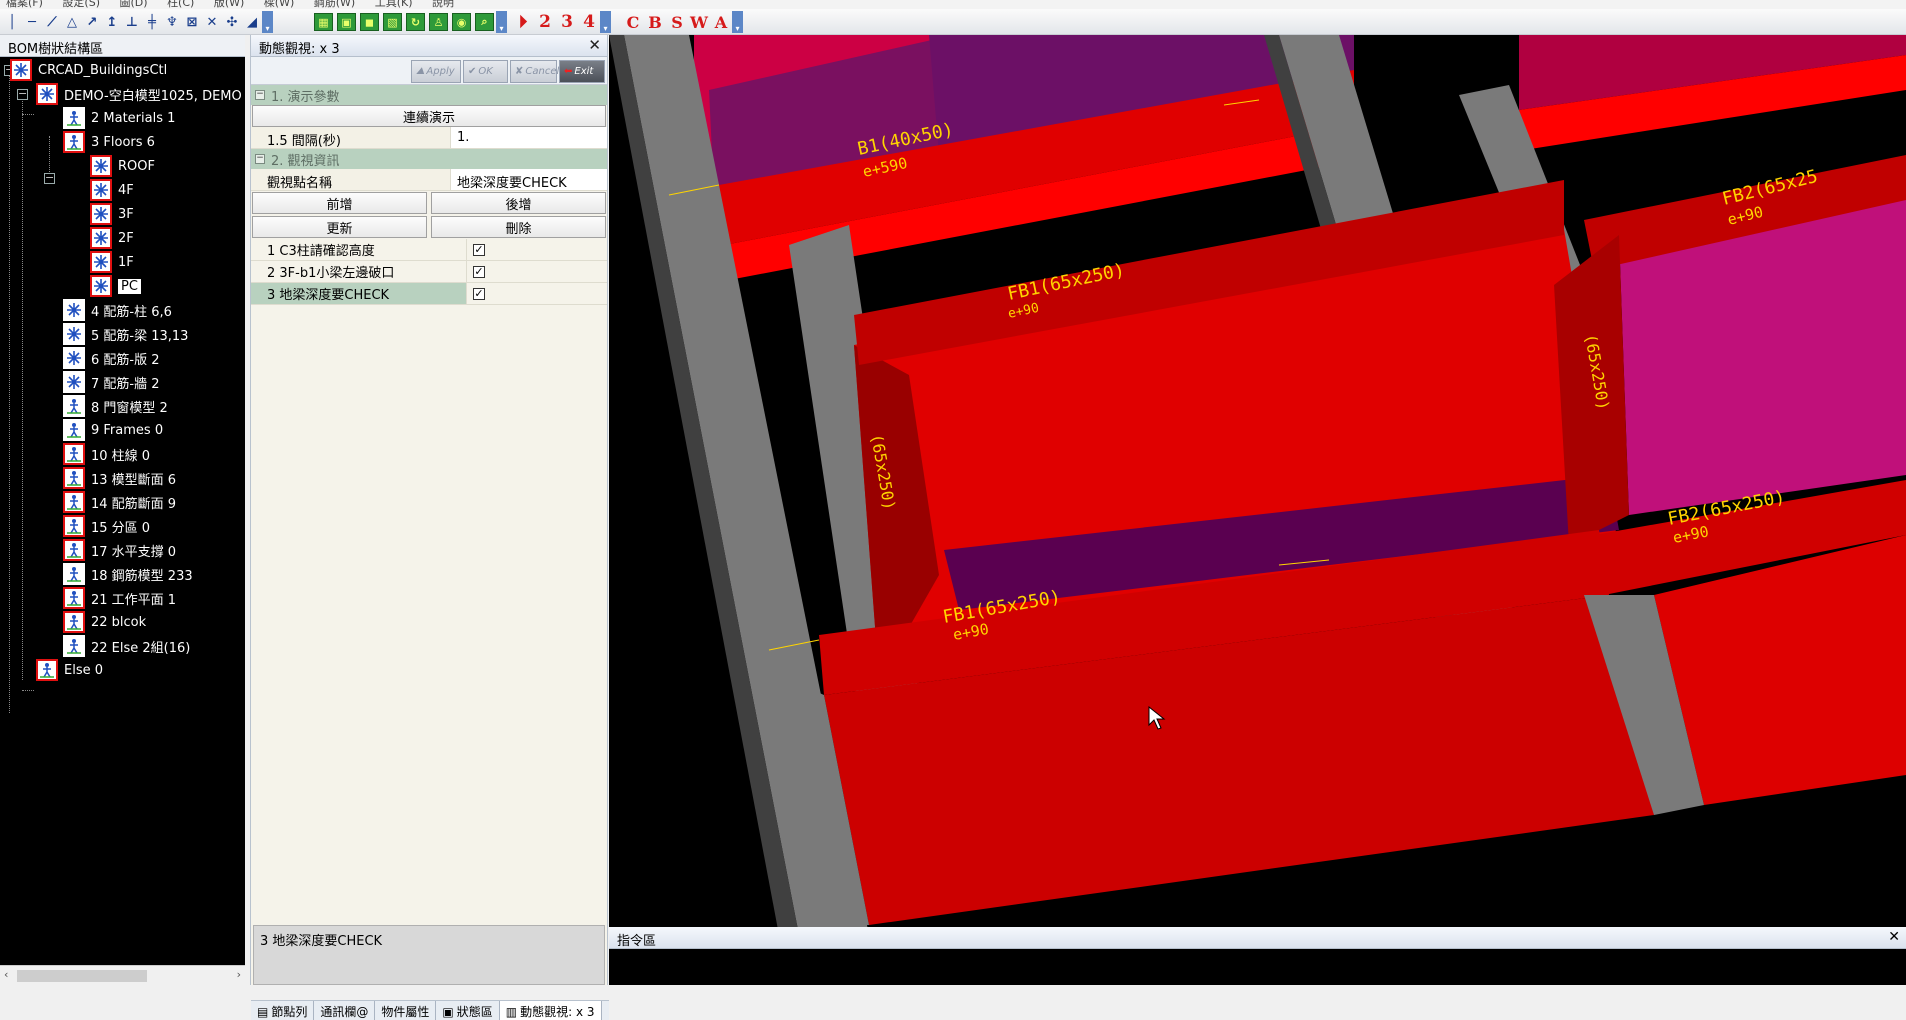  Describe the element at coordinates (119, 550) in the screenshot. I see `tree-node-bracing: 17 水平支撐 0` at that location.